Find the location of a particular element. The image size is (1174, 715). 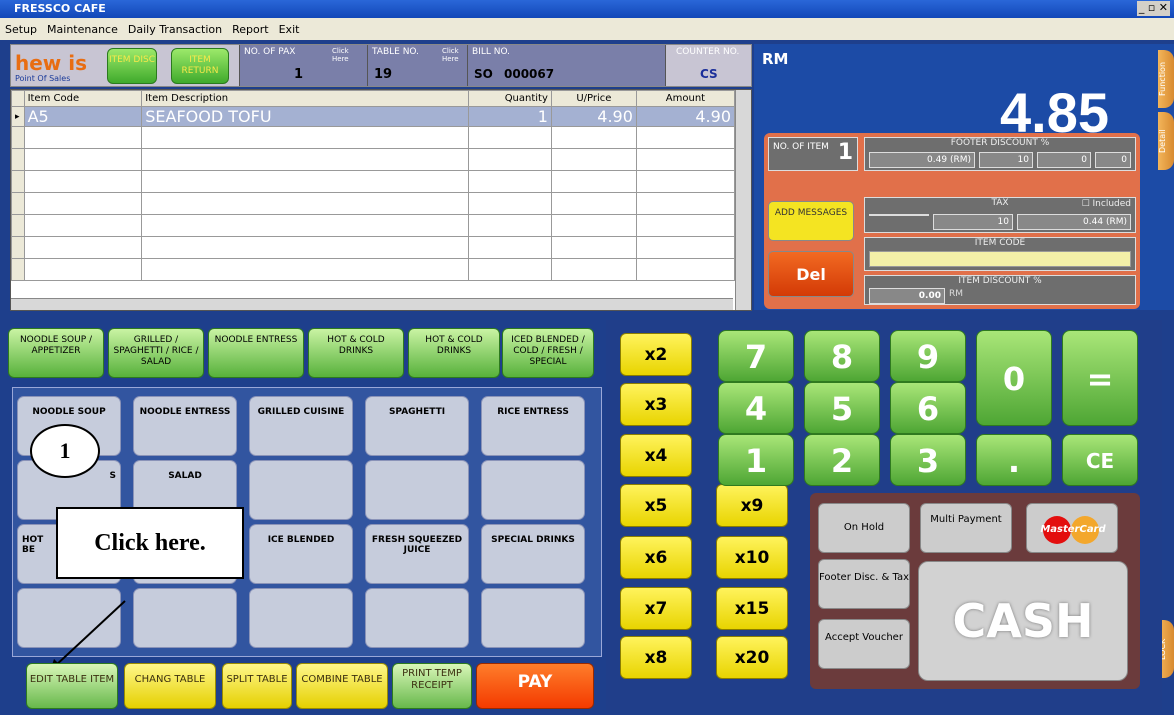

numpad-7: 7 is located at coordinates (756, 356).